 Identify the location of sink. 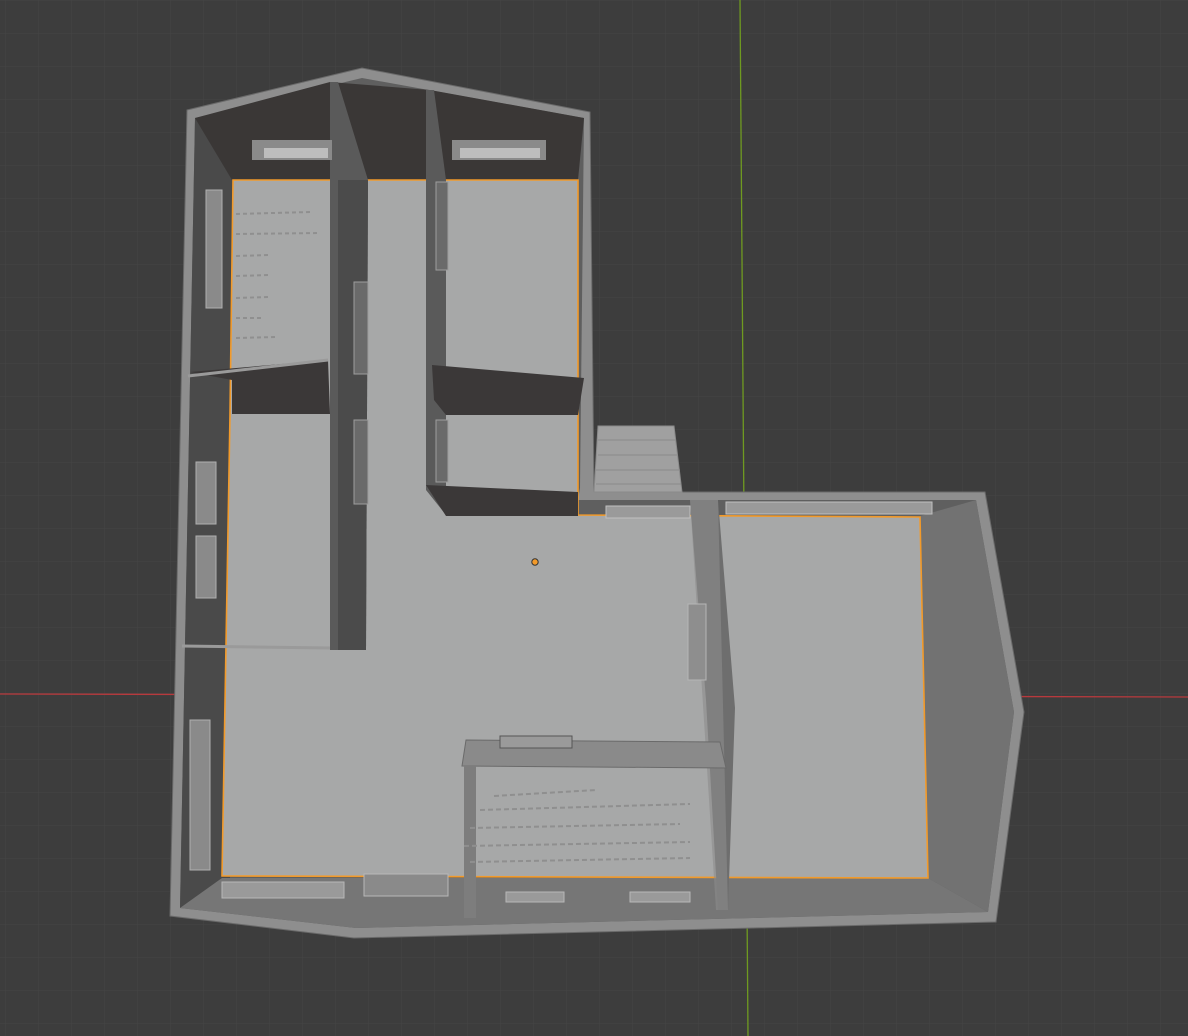
(536, 742).